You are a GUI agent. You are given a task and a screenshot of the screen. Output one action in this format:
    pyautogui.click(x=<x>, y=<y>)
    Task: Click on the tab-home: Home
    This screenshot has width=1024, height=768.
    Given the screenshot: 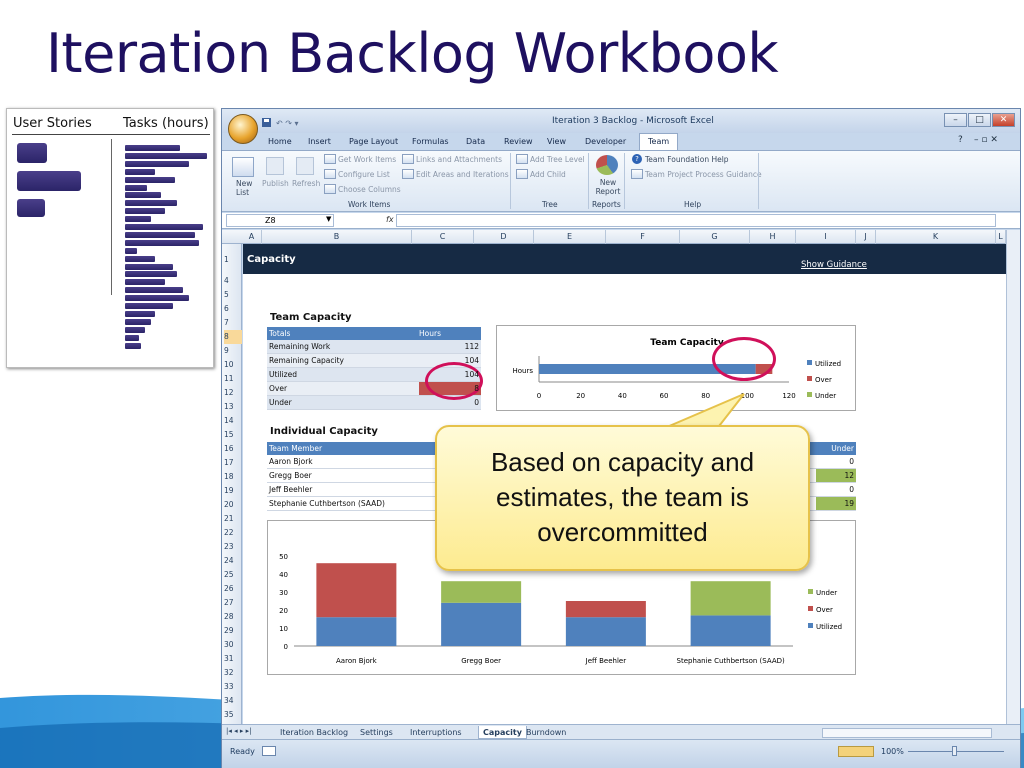 What is the action you would take?
    pyautogui.click(x=280, y=141)
    